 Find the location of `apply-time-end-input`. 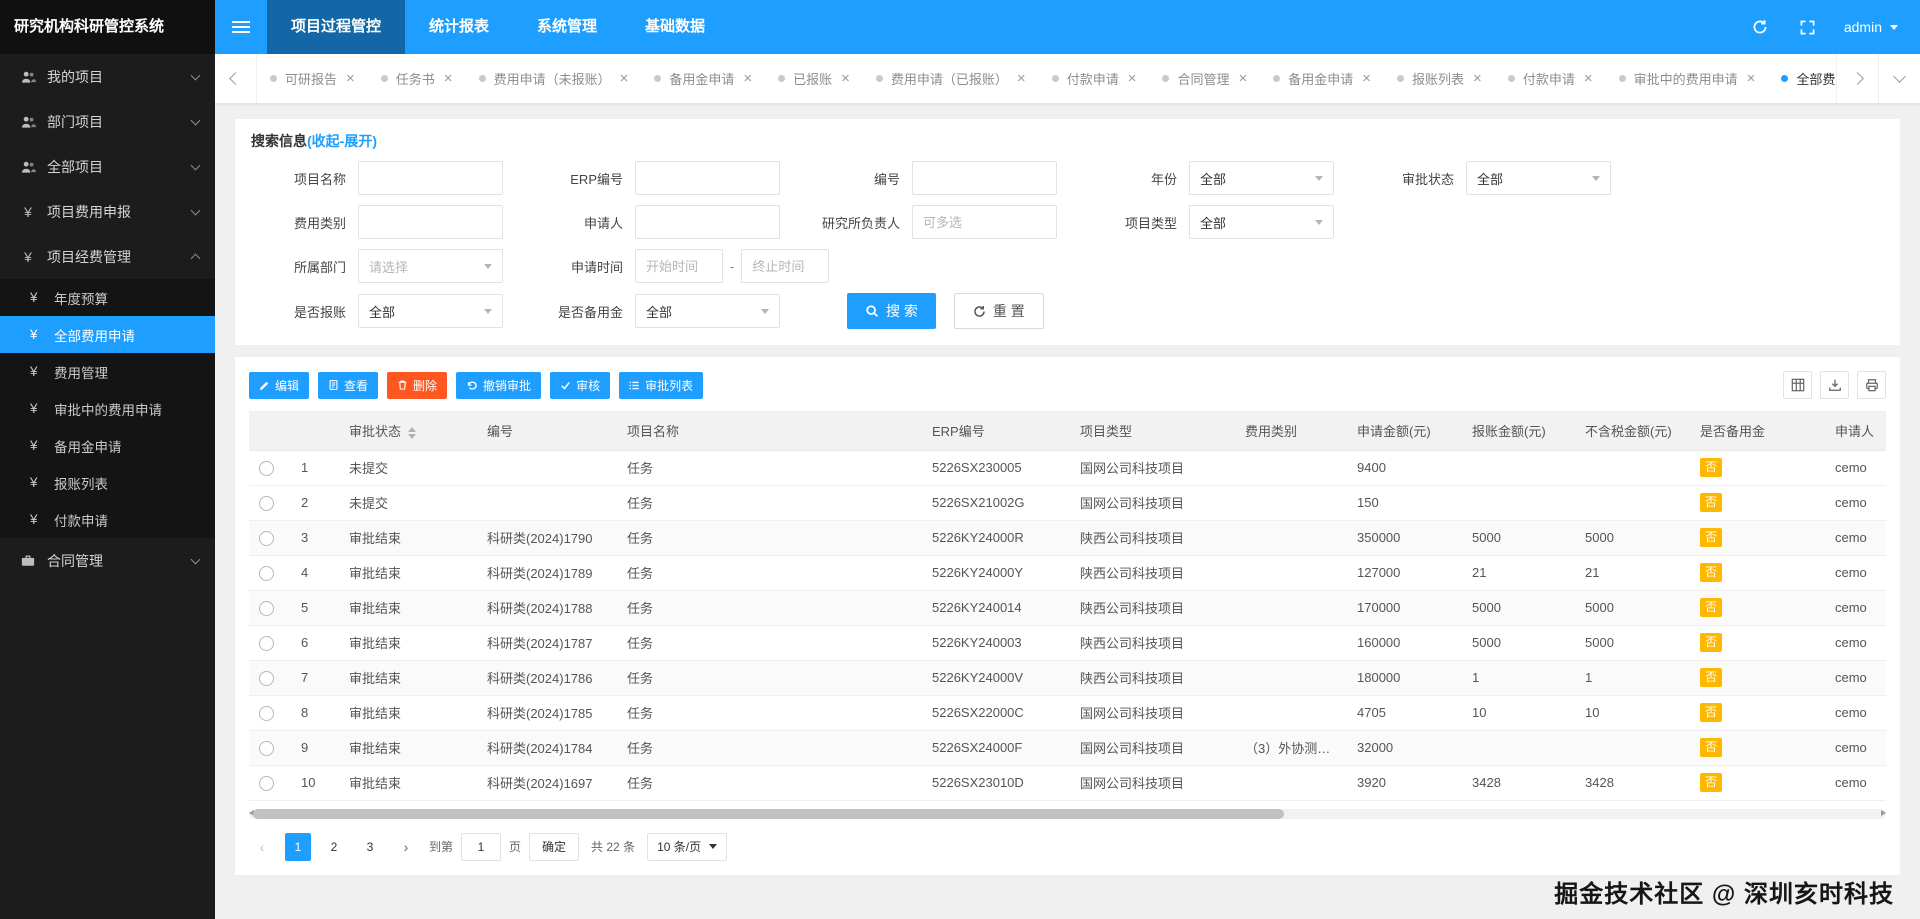

apply-time-end-input is located at coordinates (785, 266).